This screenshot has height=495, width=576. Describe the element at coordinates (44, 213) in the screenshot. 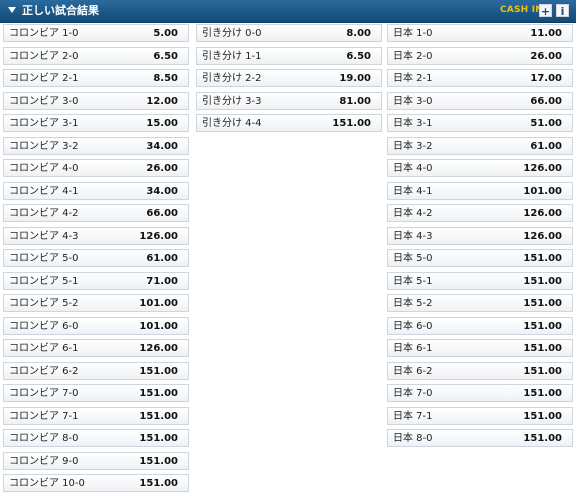

I see `selection-label: コロンビア 4-2` at that location.